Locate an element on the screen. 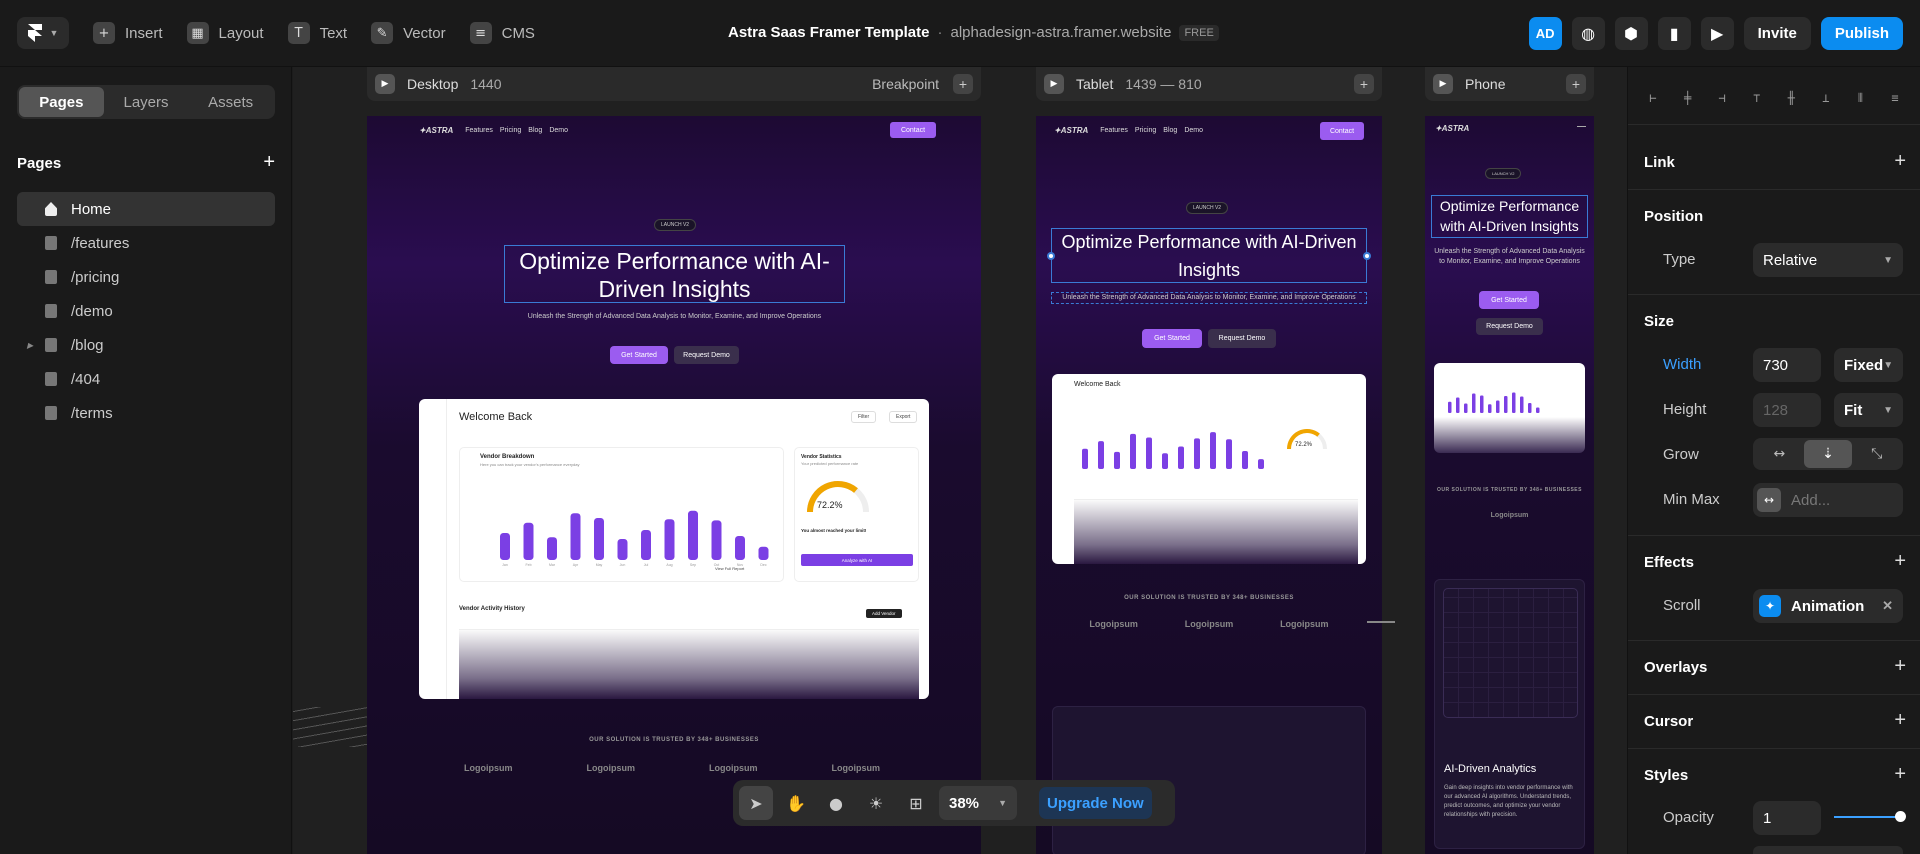 Image resolution: width=1920 pixels, height=854 pixels. globe-icon: ◍ is located at coordinates (1588, 33).